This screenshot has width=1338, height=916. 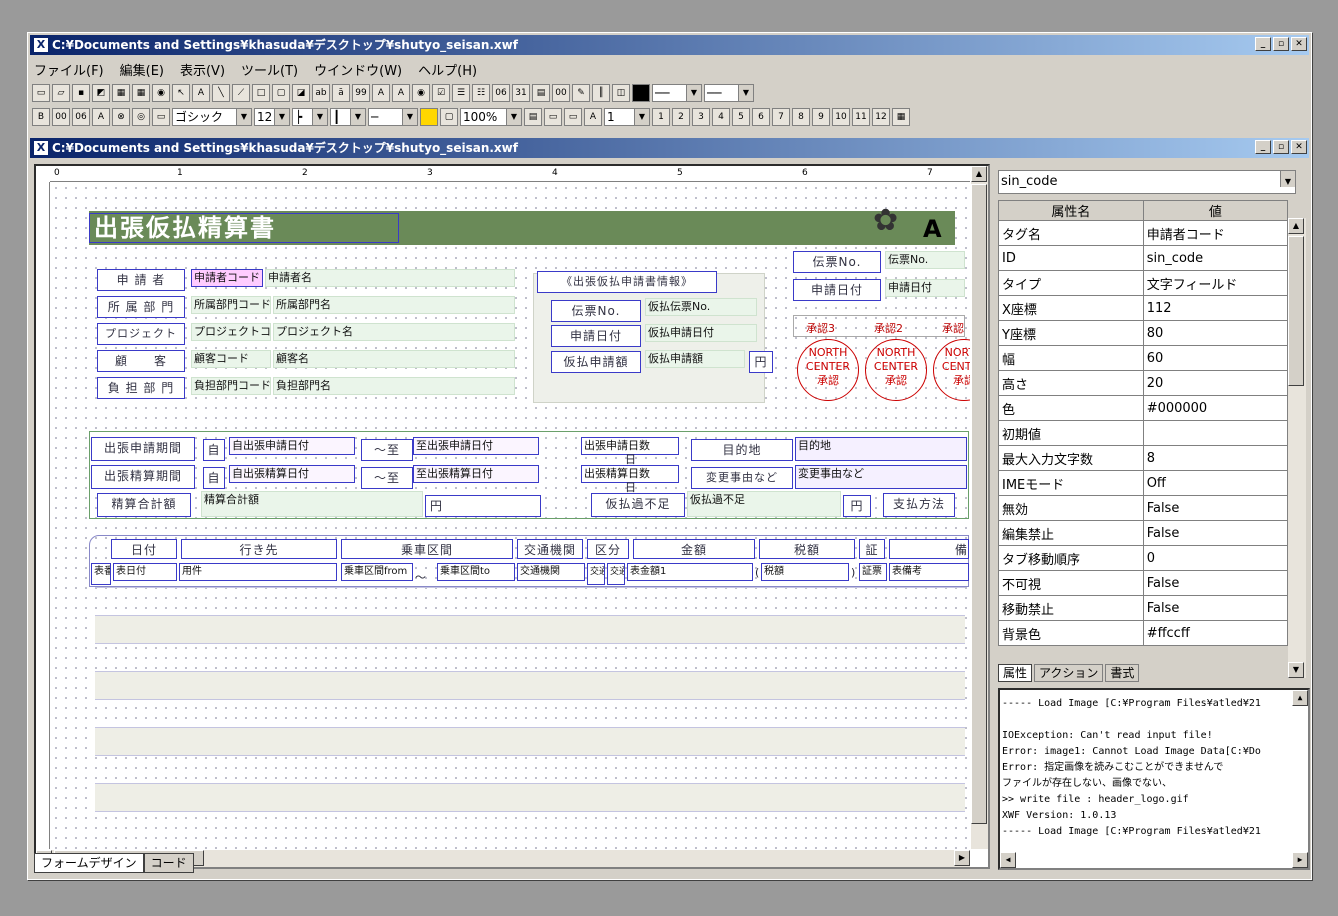 What do you see at coordinates (807, 549) in the screenshot?
I see `header-tax: 税額` at bounding box center [807, 549].